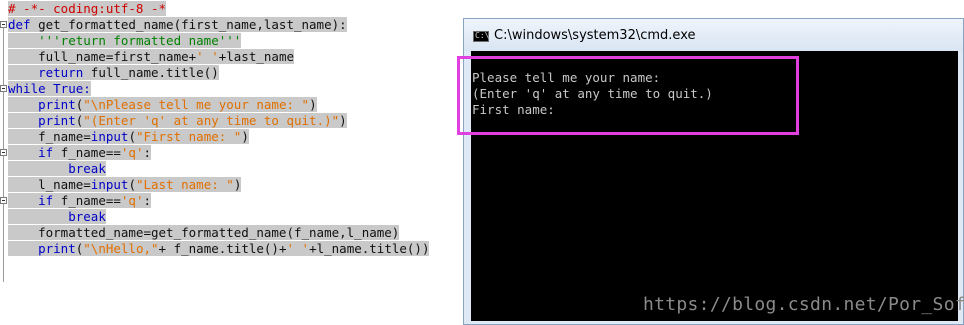 This screenshot has height=325, width=964. I want to click on code-token: + f_name.title()+, so click(222, 248).